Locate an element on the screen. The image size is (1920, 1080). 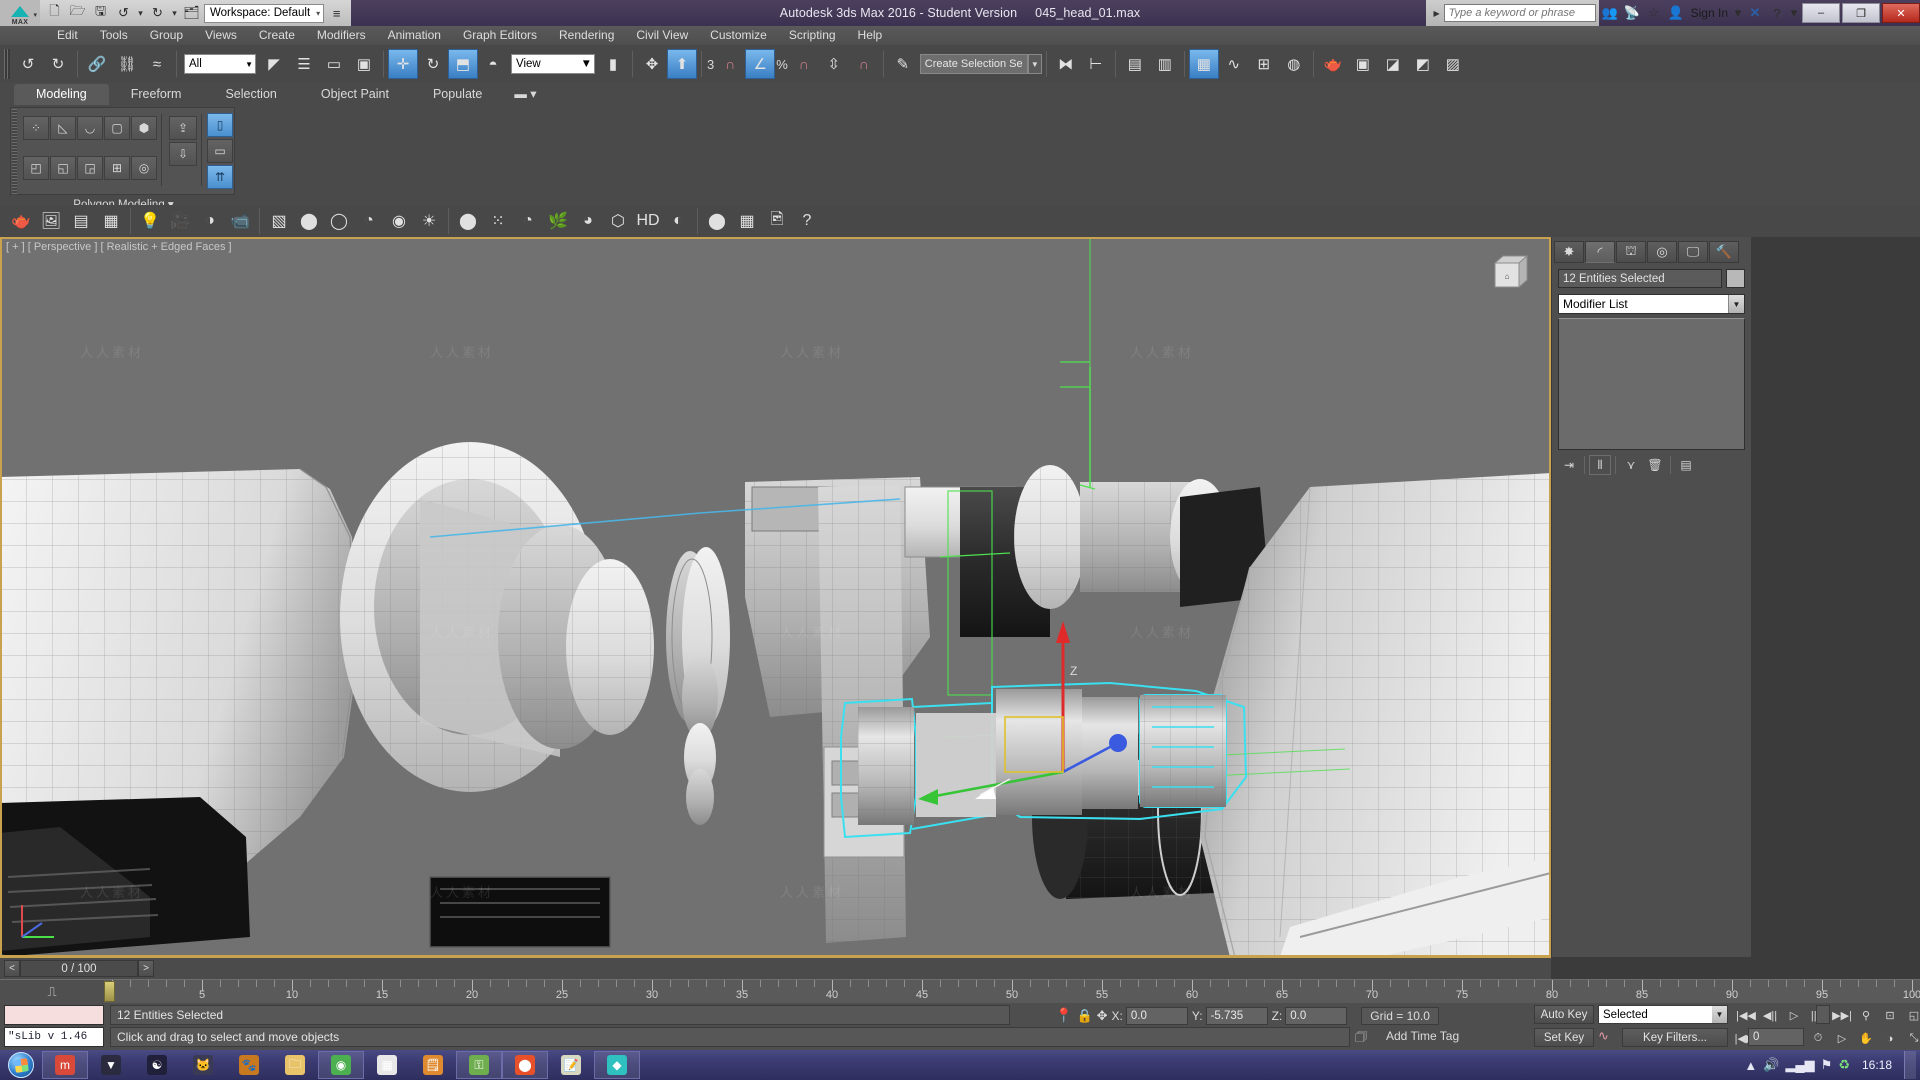
menu-item-graph-editors: Graph Editors is located at coordinates (500, 35).